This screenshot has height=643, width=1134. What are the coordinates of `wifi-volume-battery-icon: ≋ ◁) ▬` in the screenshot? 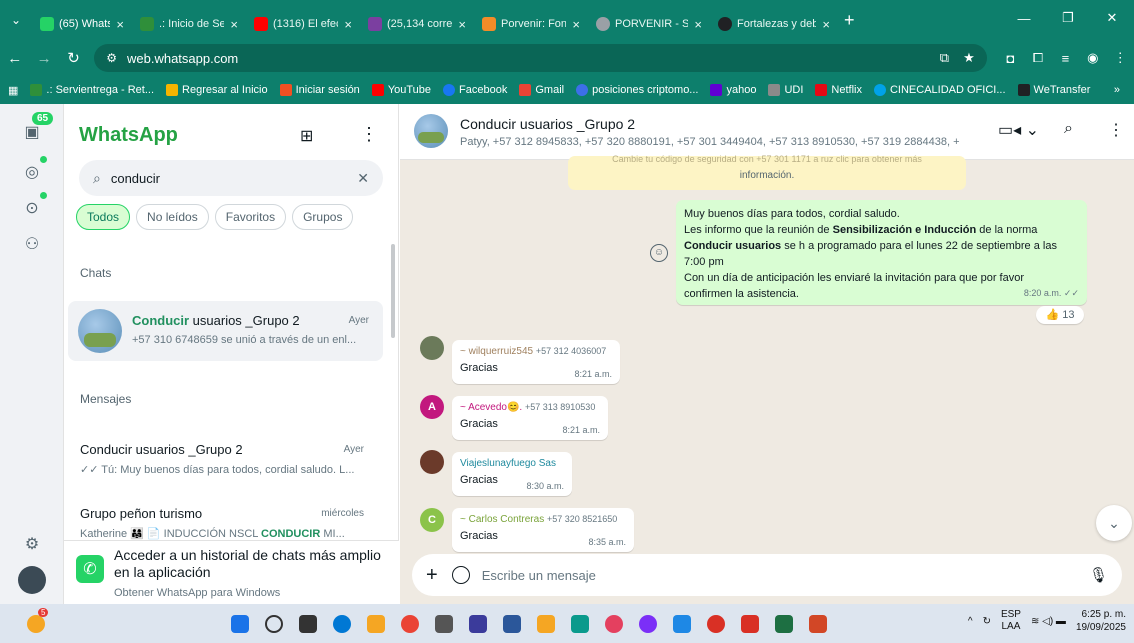 It's located at (1048, 621).